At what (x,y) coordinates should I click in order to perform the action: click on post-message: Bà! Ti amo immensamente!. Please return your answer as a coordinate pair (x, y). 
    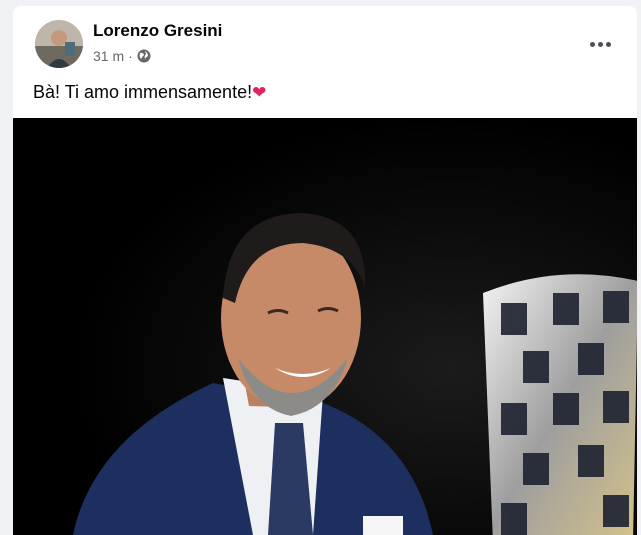
    Looking at the image, I should click on (143, 92).